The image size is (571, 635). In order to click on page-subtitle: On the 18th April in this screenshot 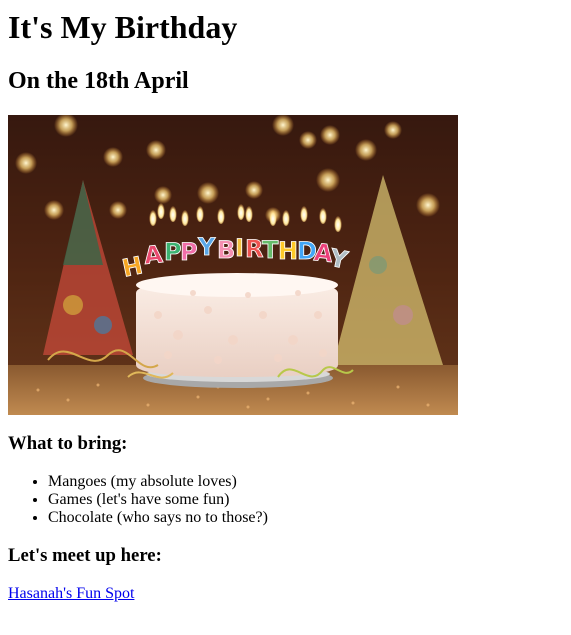, I will do `click(98, 81)`.